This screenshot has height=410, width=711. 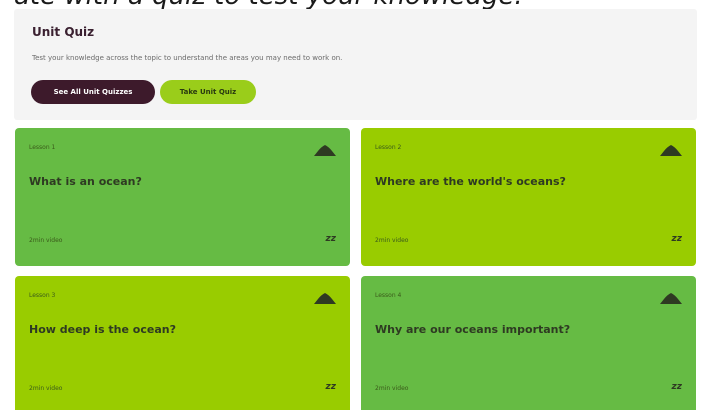 What do you see at coordinates (102, 329) in the screenshot?
I see `lesson-title: How deep is the ocean?` at bounding box center [102, 329].